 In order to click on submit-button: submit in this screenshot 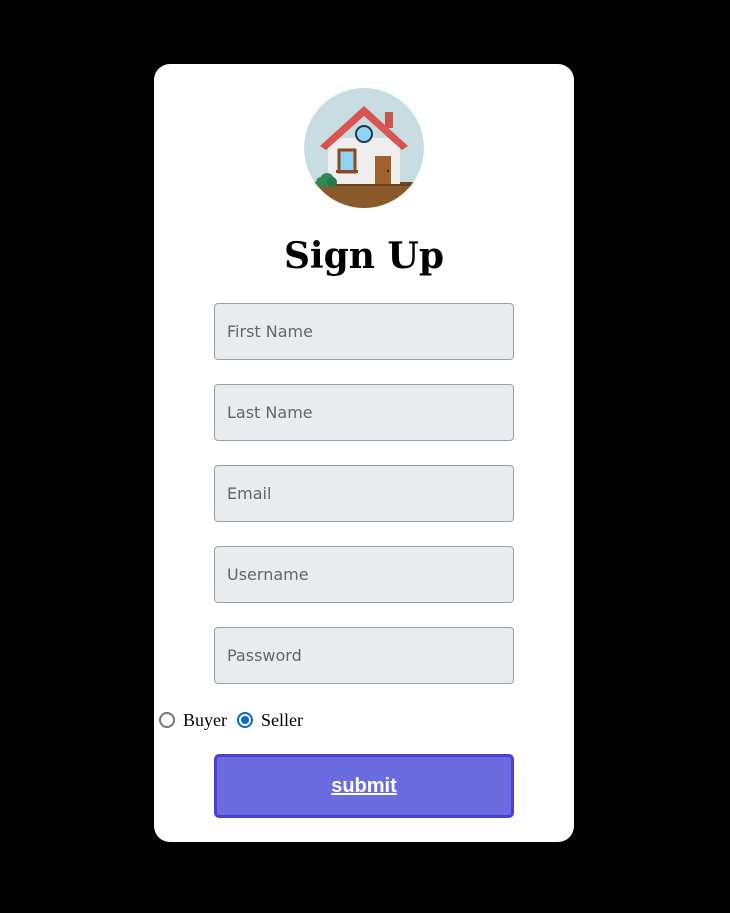, I will do `click(364, 786)`.